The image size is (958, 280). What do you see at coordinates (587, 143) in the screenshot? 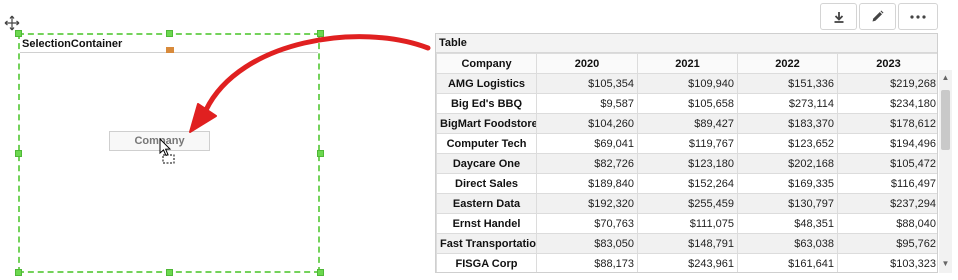
I see `value-cell: $69,041` at bounding box center [587, 143].